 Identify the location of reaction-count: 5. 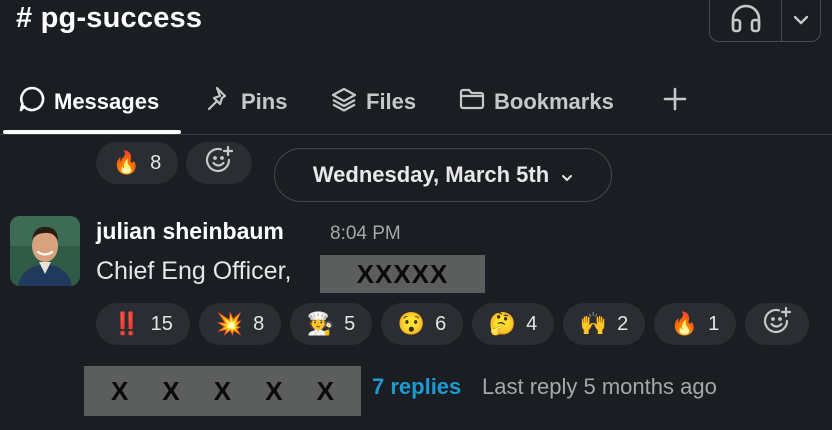
(350, 323).